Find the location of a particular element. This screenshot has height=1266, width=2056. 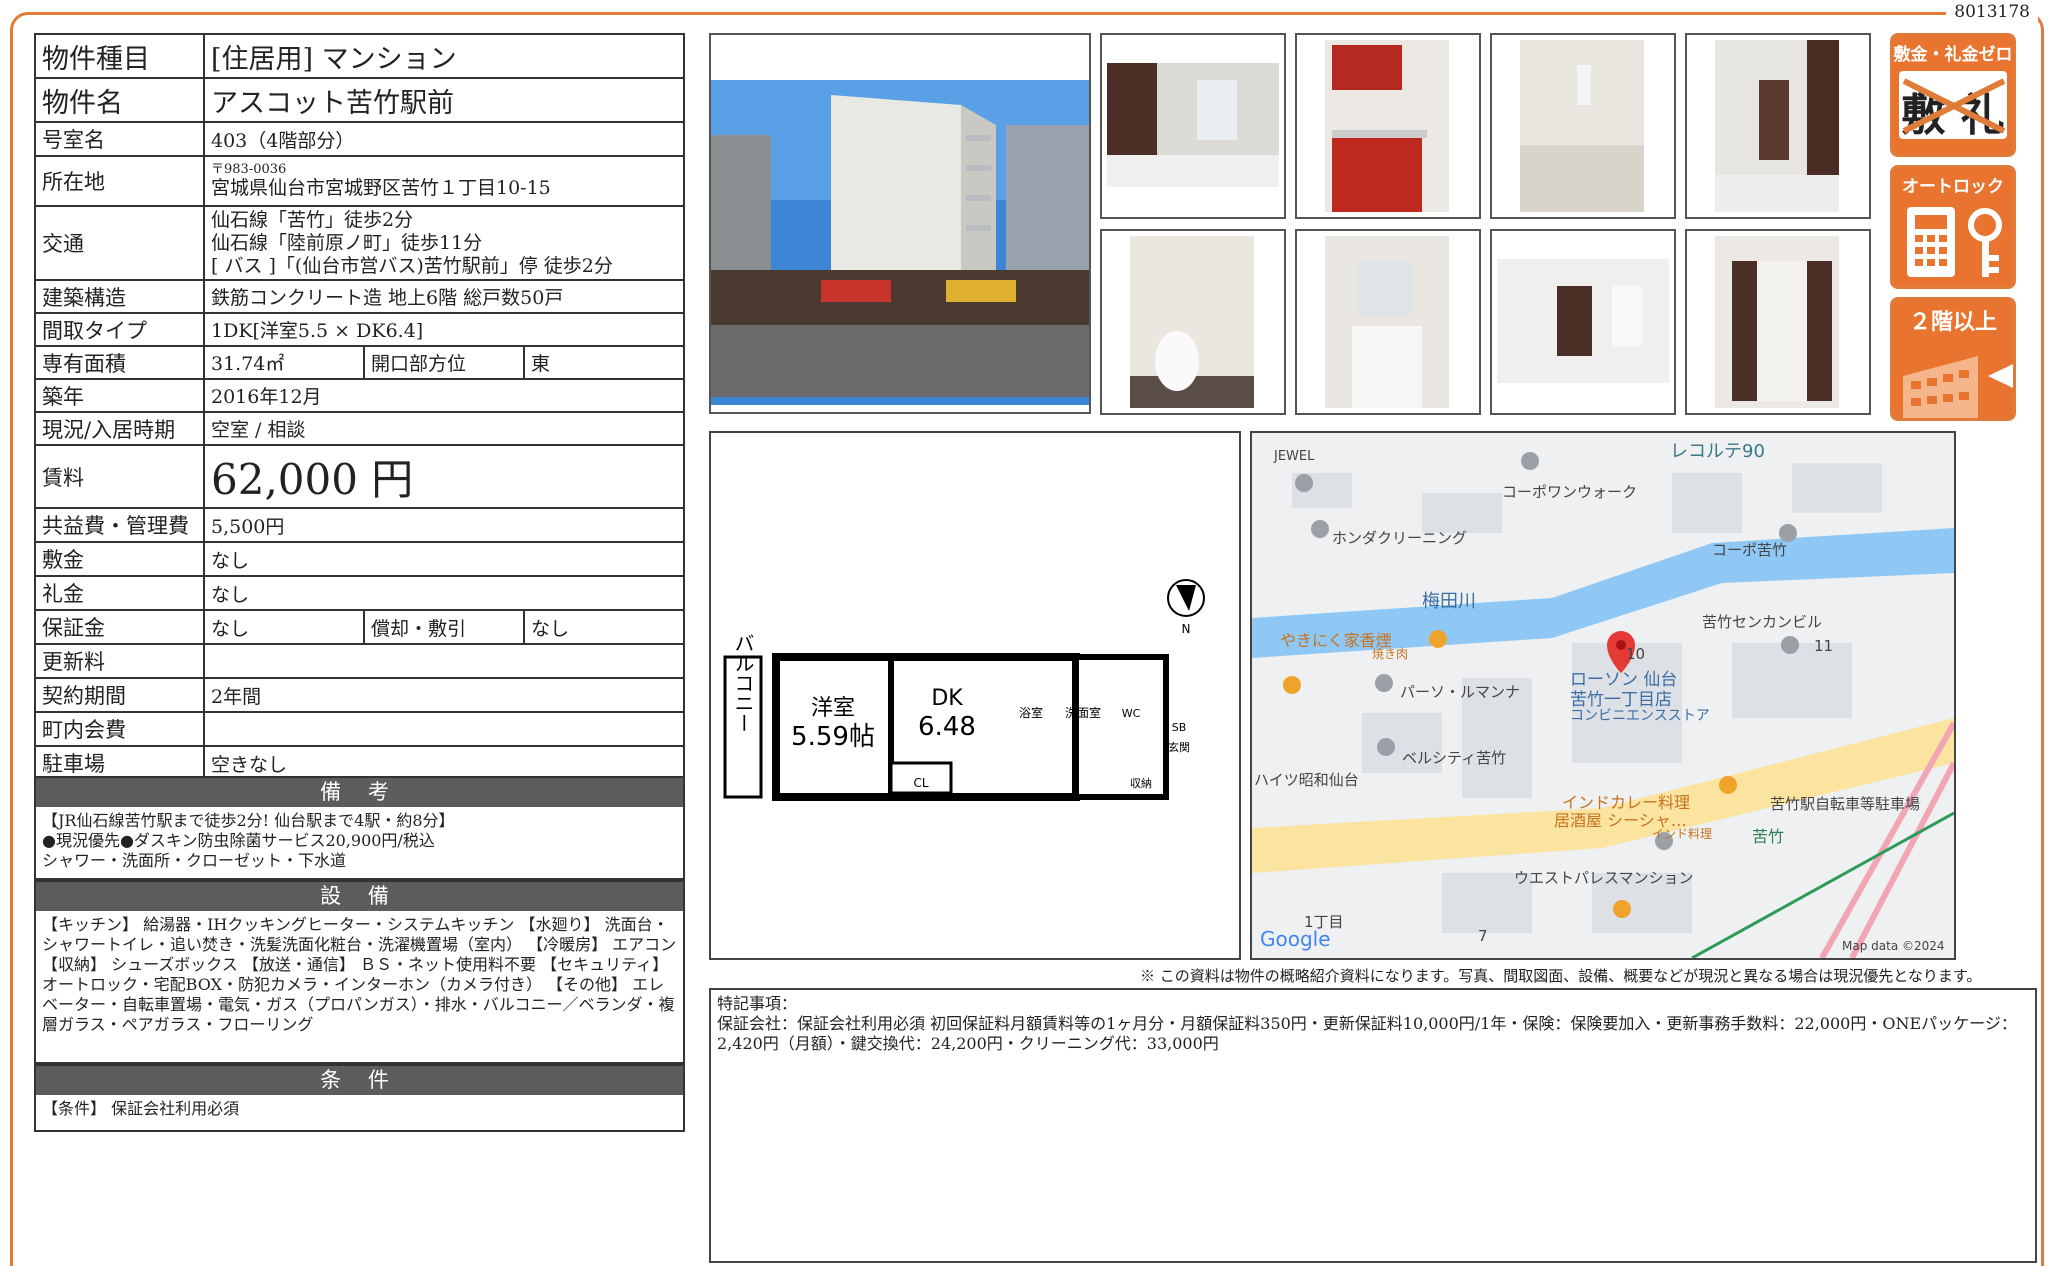

room2-size: 6.48 is located at coordinates (947, 727).